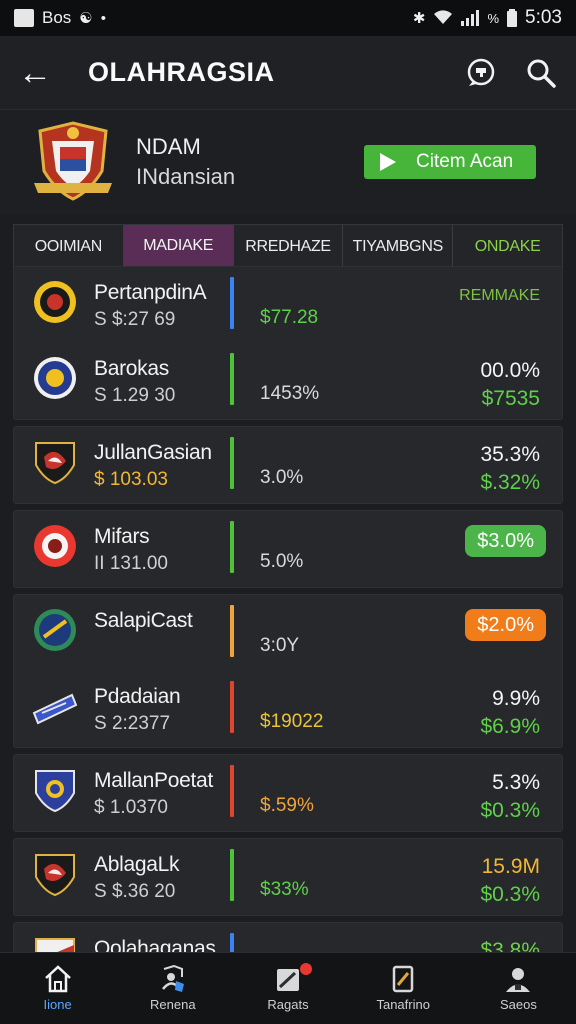  What do you see at coordinates (388, 162) in the screenshot?
I see `play-icon` at bounding box center [388, 162].